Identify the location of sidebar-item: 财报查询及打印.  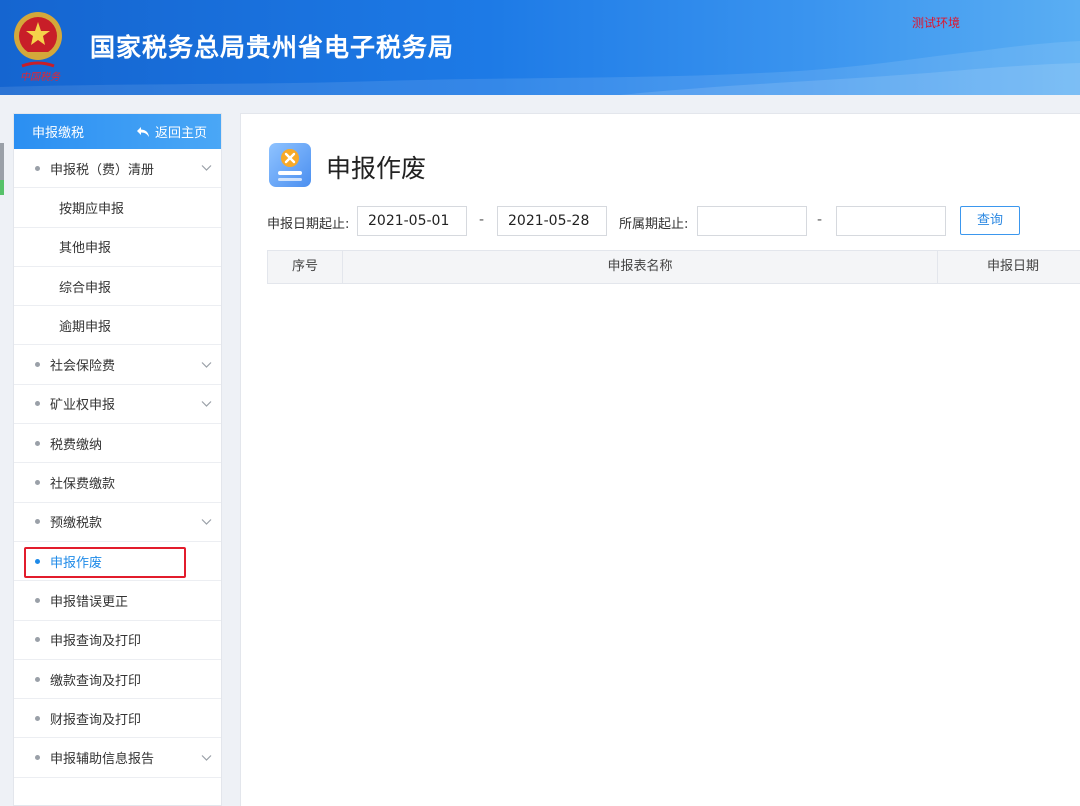
(117, 719).